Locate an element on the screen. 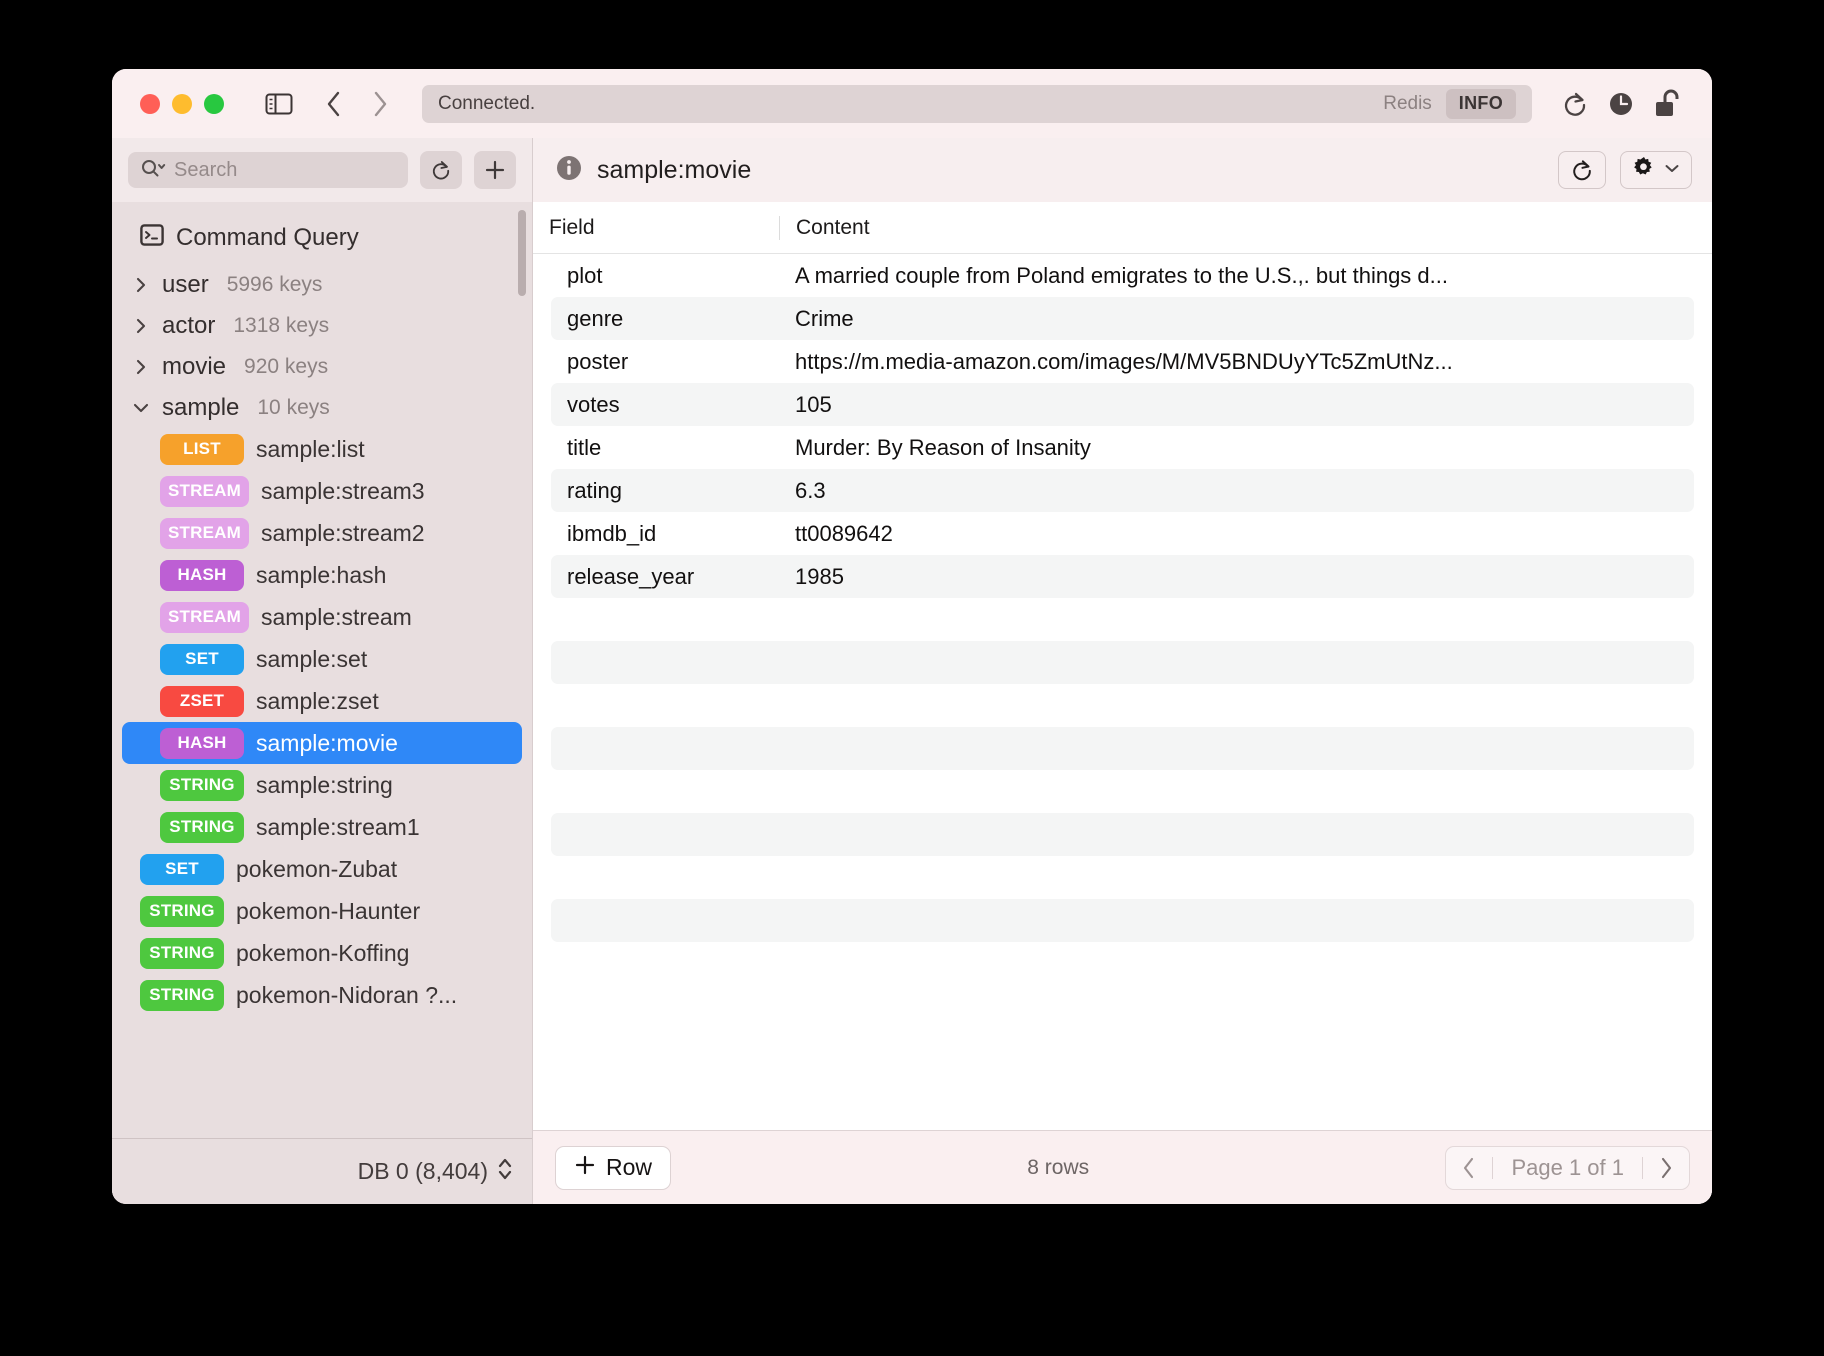 The image size is (1824, 1356). table-row: votes 105 is located at coordinates (1122, 404).